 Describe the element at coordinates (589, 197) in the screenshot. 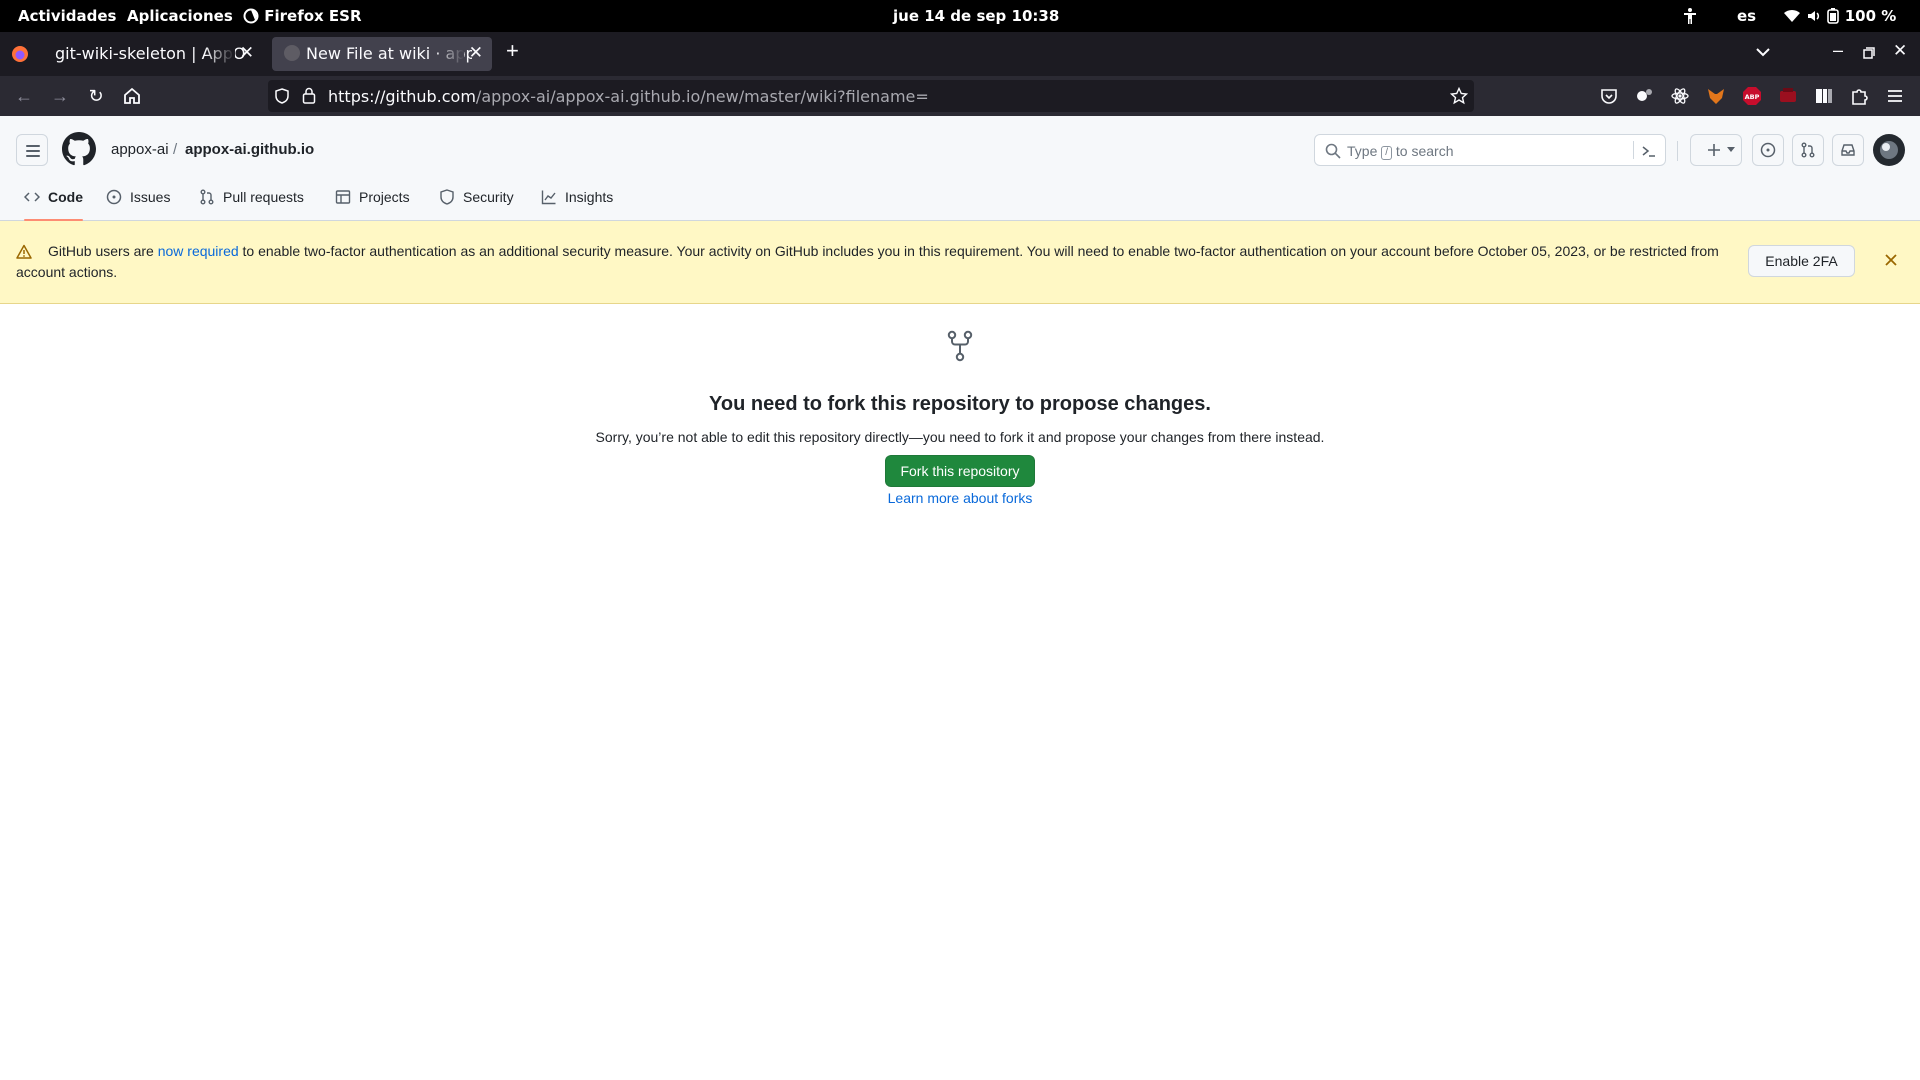

I see `tab-label: Insights` at that location.